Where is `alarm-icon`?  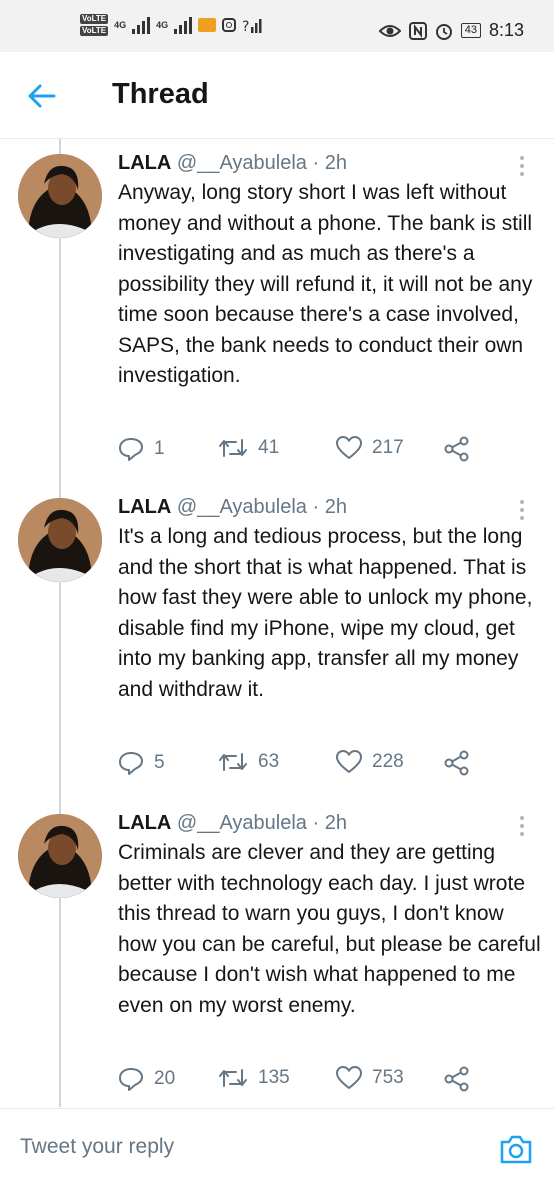 alarm-icon is located at coordinates (443, 31).